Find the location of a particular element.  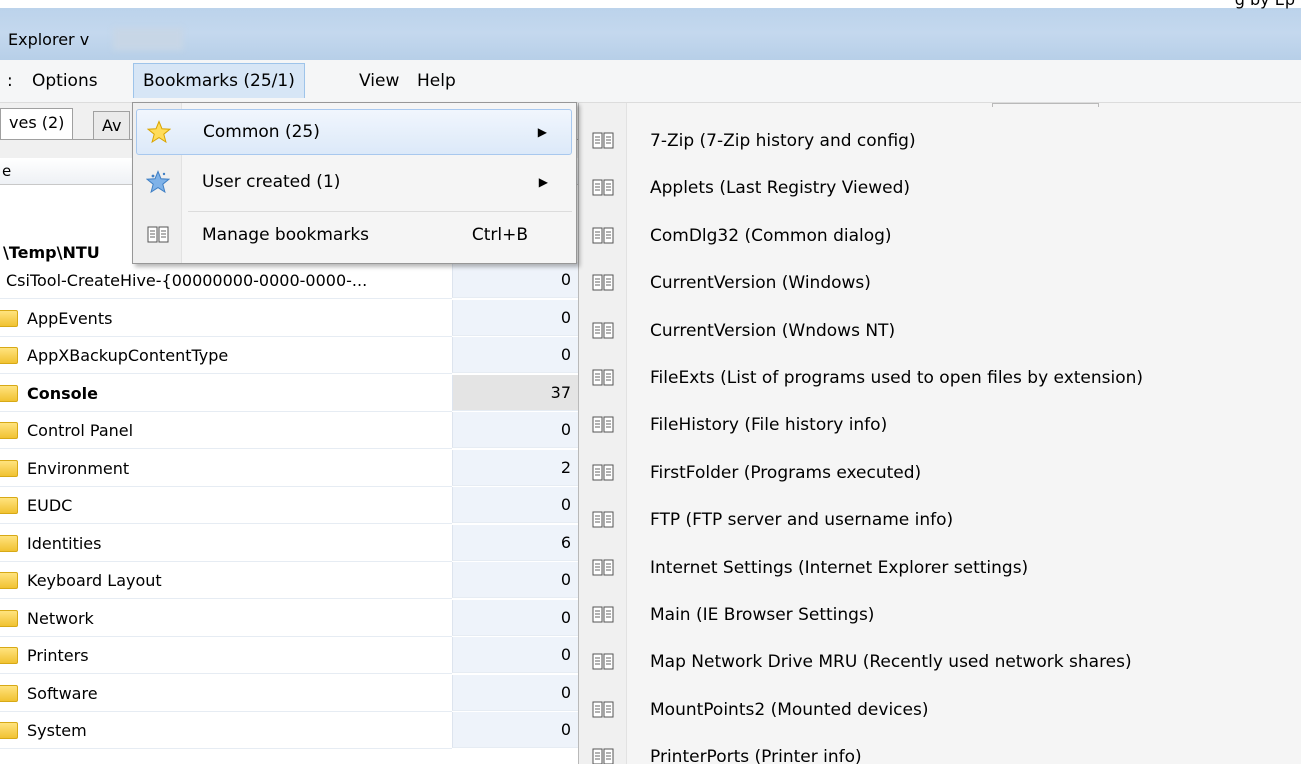

menu-file-fragment: : is located at coordinates (10, 81).